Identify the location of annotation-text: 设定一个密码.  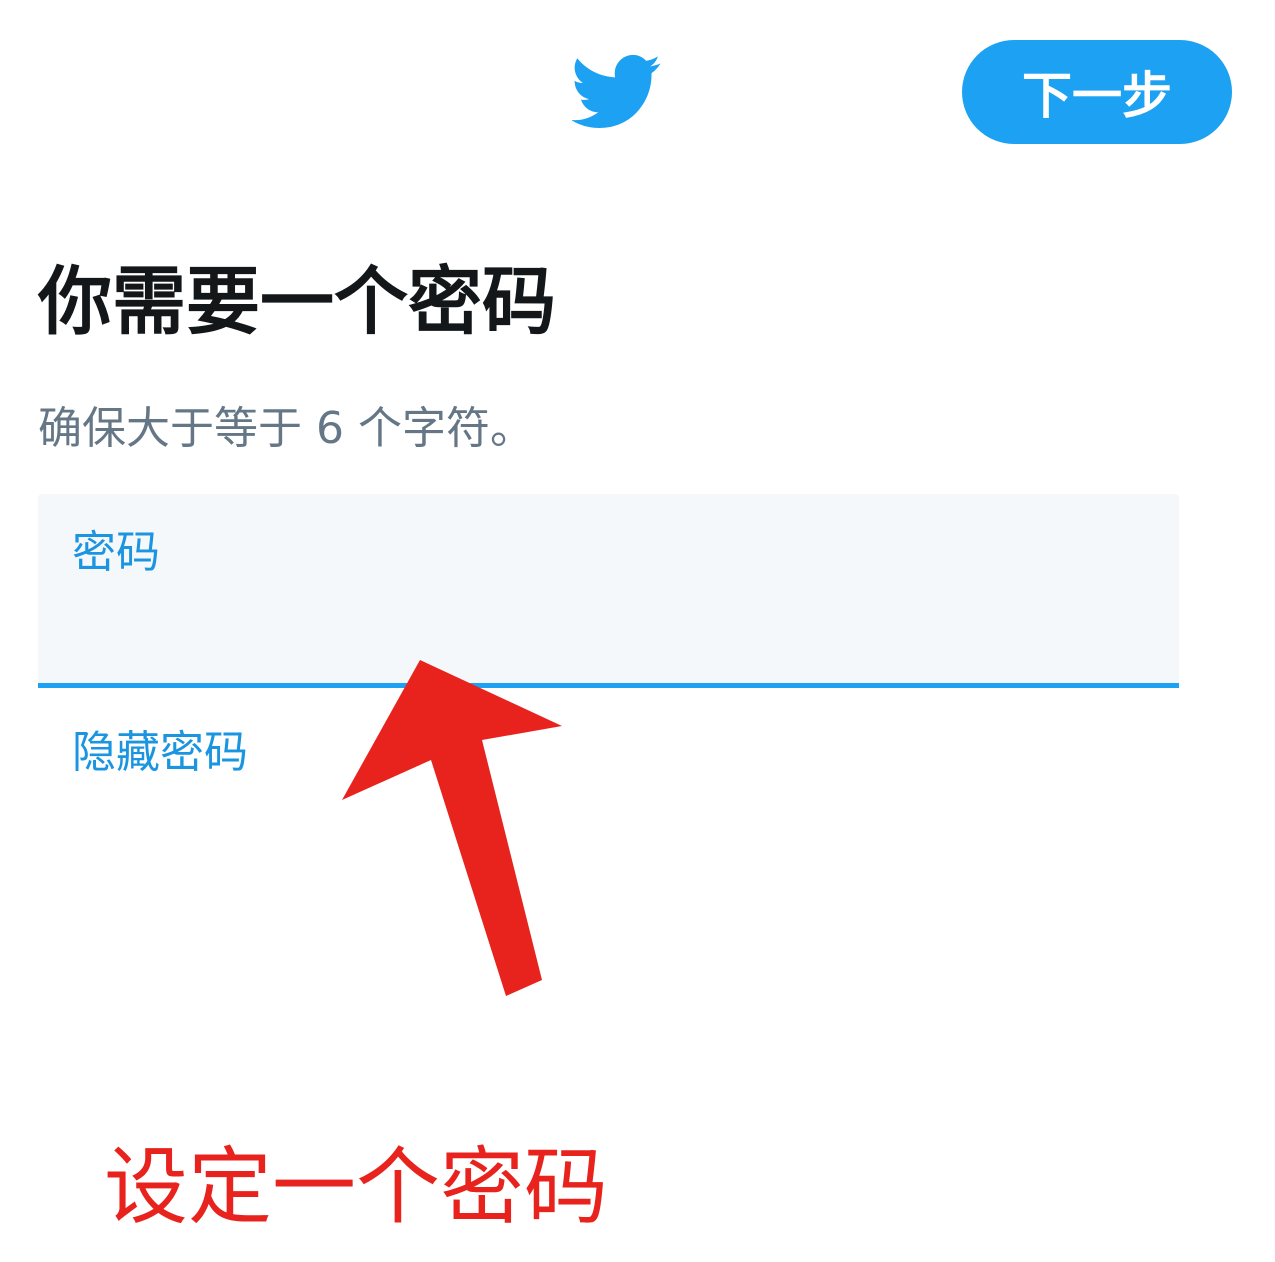
(356, 1187).